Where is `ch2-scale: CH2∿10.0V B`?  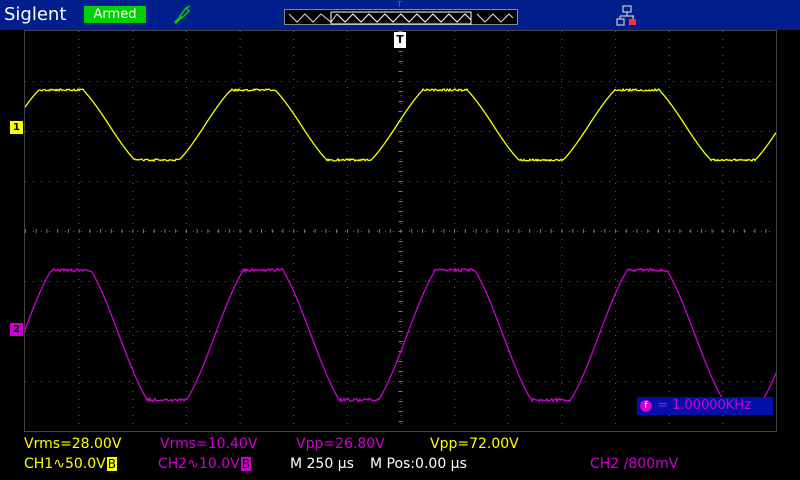
ch2-scale: CH2∿10.0V B is located at coordinates (204, 464).